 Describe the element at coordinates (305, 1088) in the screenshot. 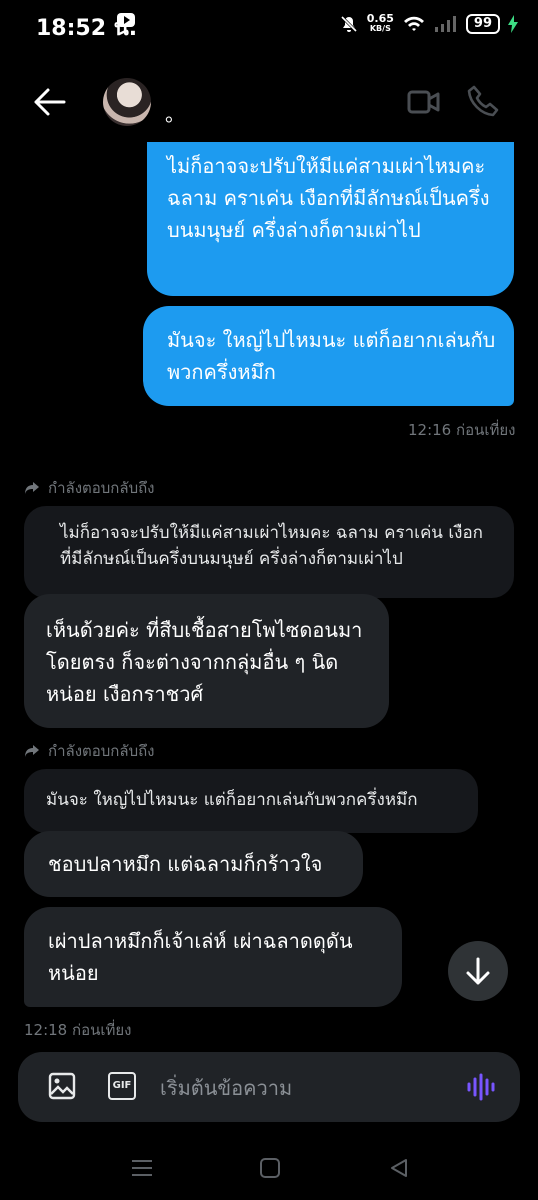

I see `message-input` at that location.